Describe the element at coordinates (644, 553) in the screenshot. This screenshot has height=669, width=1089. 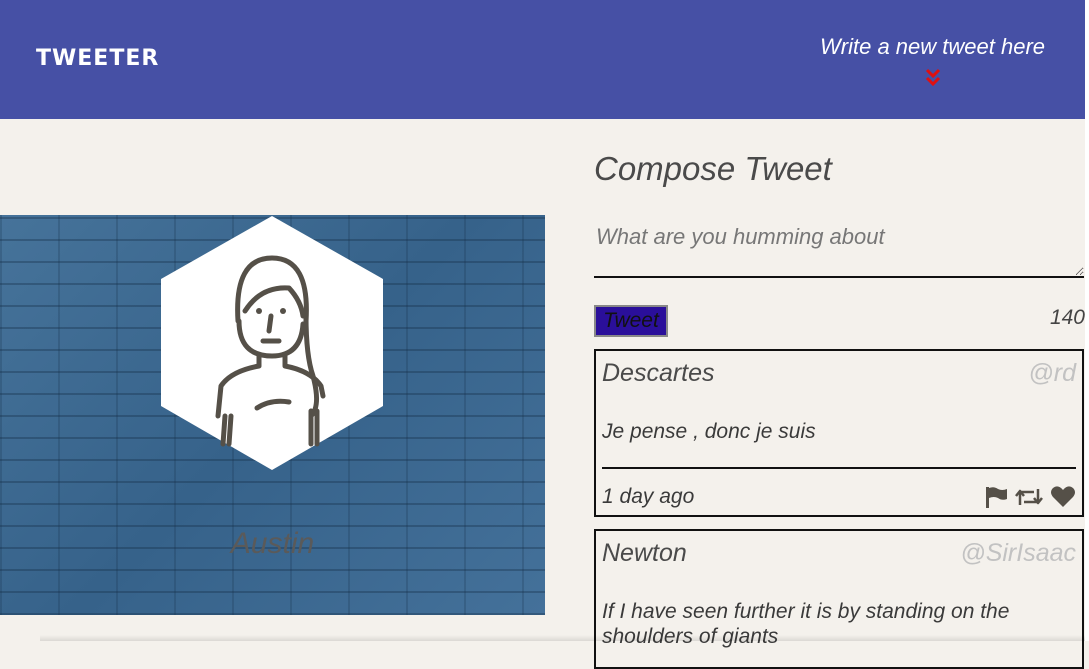
I see `tweet-author-name: Newton` at that location.